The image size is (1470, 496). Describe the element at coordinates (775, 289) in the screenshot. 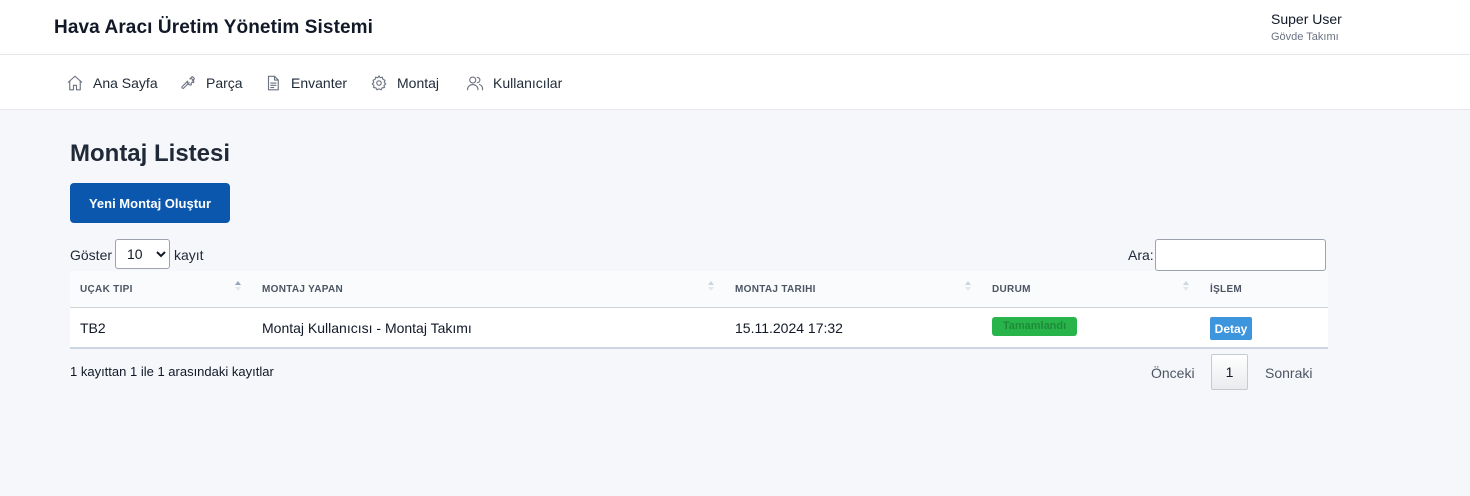

I see `column-header-montaj-tarihi: MONTAJ TARIHI` at that location.